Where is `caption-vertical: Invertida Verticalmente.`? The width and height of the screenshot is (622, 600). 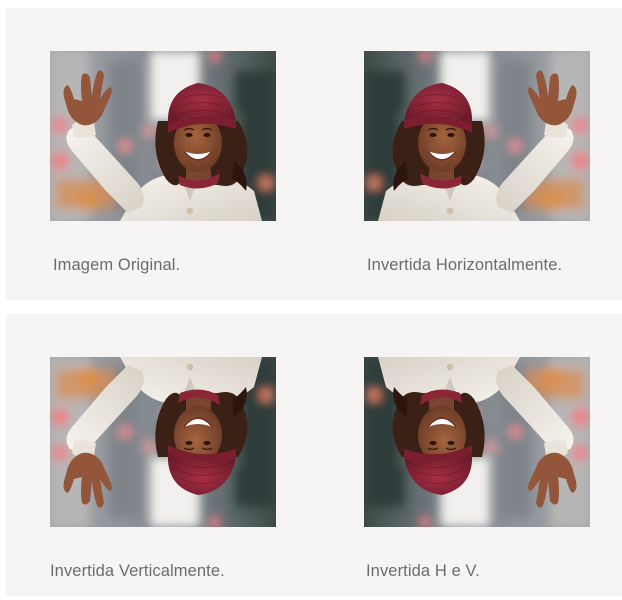 caption-vertical: Invertida Verticalmente. is located at coordinates (137, 571).